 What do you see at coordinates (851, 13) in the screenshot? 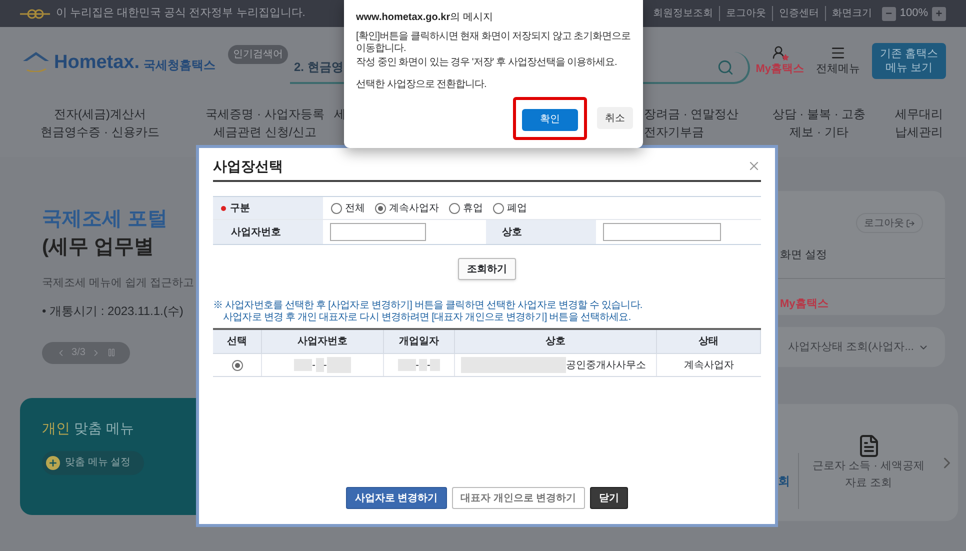
I see `top-link: 화면크기` at bounding box center [851, 13].